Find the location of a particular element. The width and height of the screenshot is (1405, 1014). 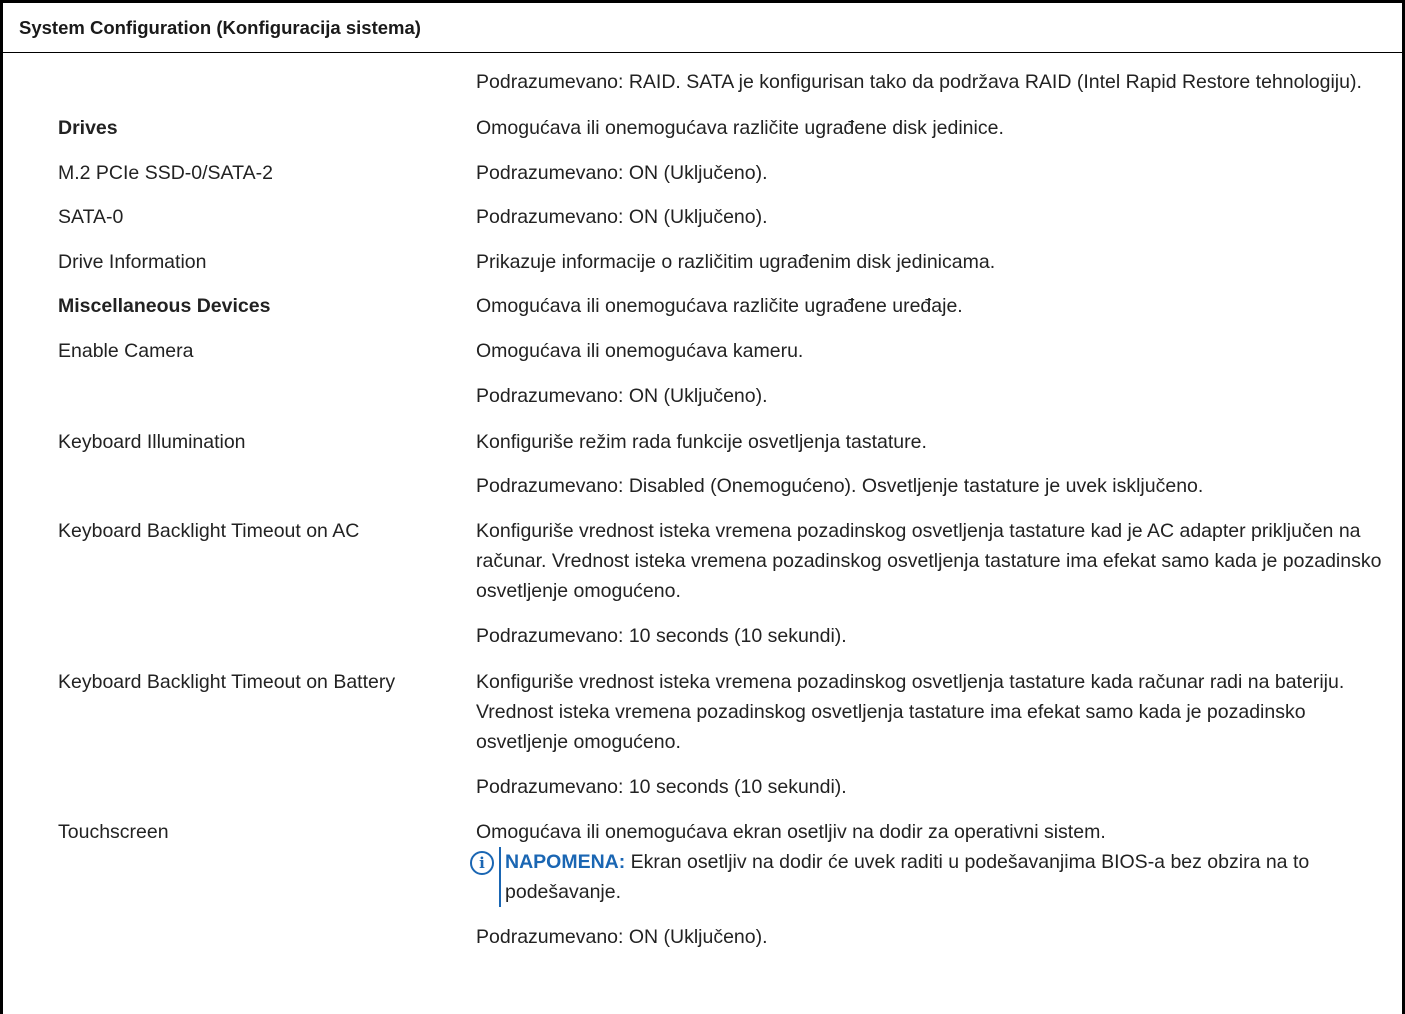

row-label: Enable Camera is located at coordinates (126, 351).